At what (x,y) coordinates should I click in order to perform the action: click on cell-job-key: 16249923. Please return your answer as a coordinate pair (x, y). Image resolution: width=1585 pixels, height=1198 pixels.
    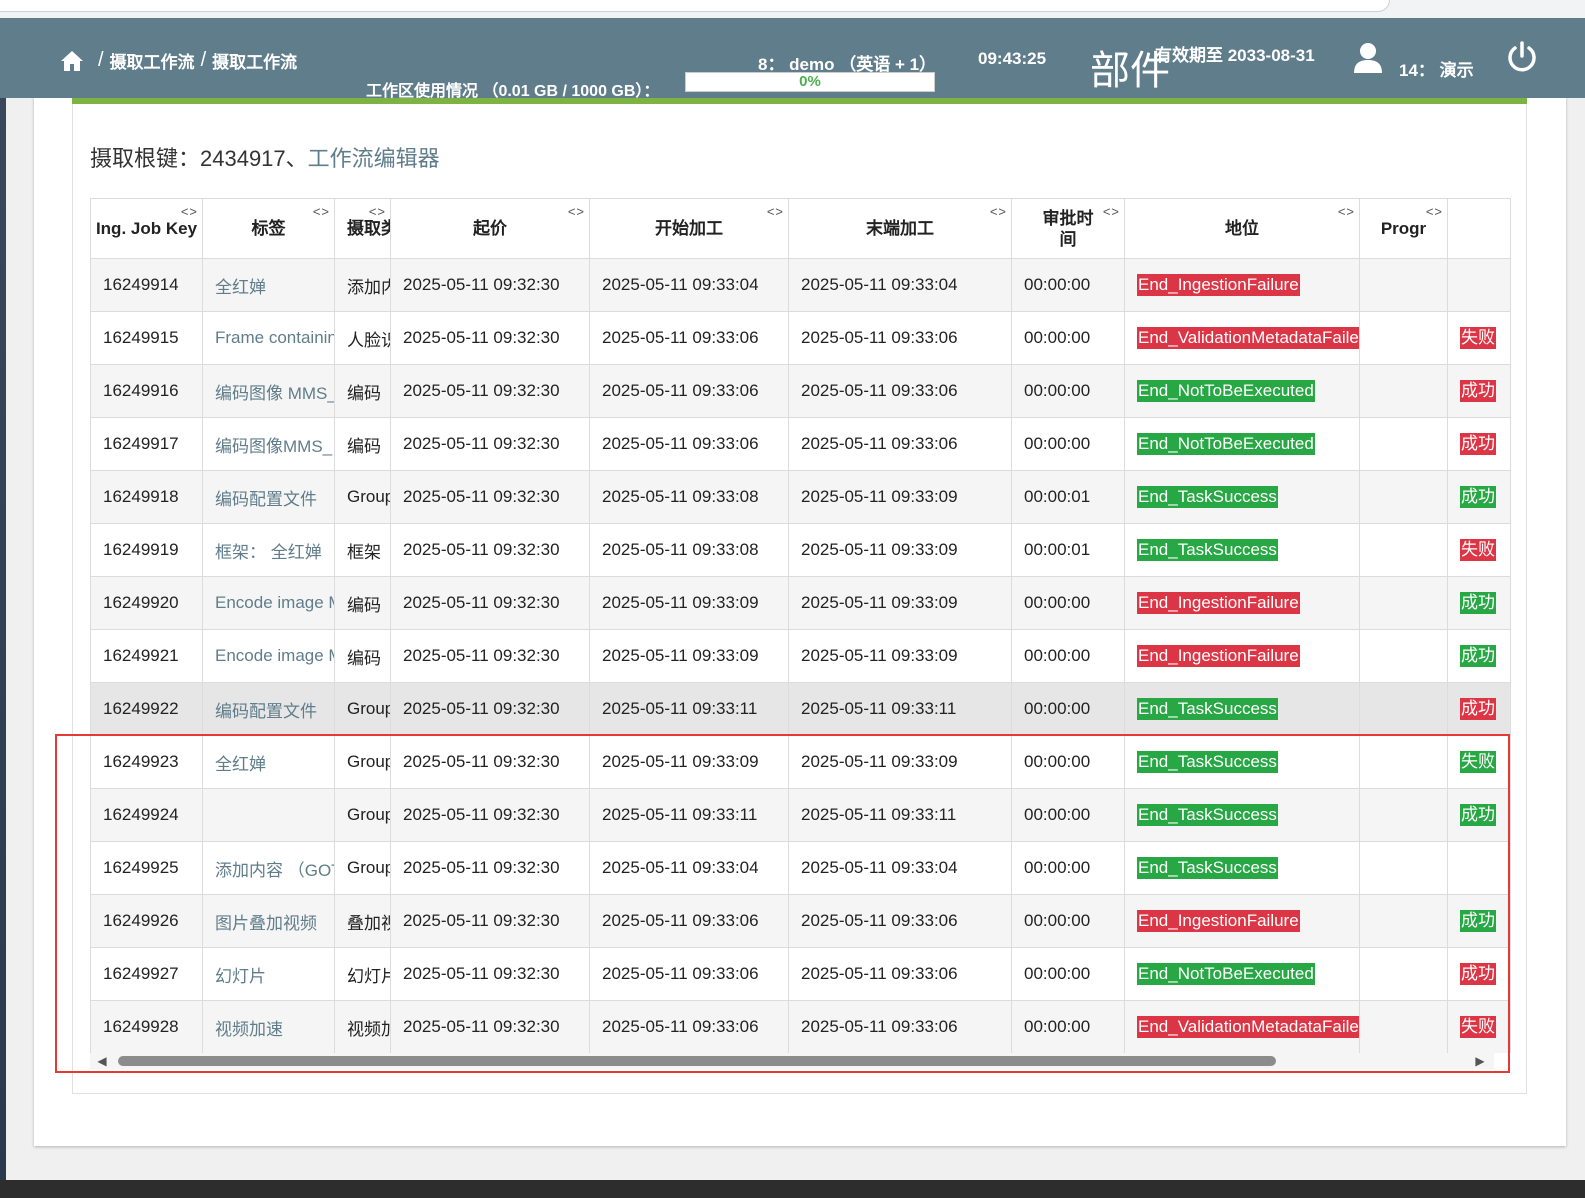
    Looking at the image, I should click on (146, 762).